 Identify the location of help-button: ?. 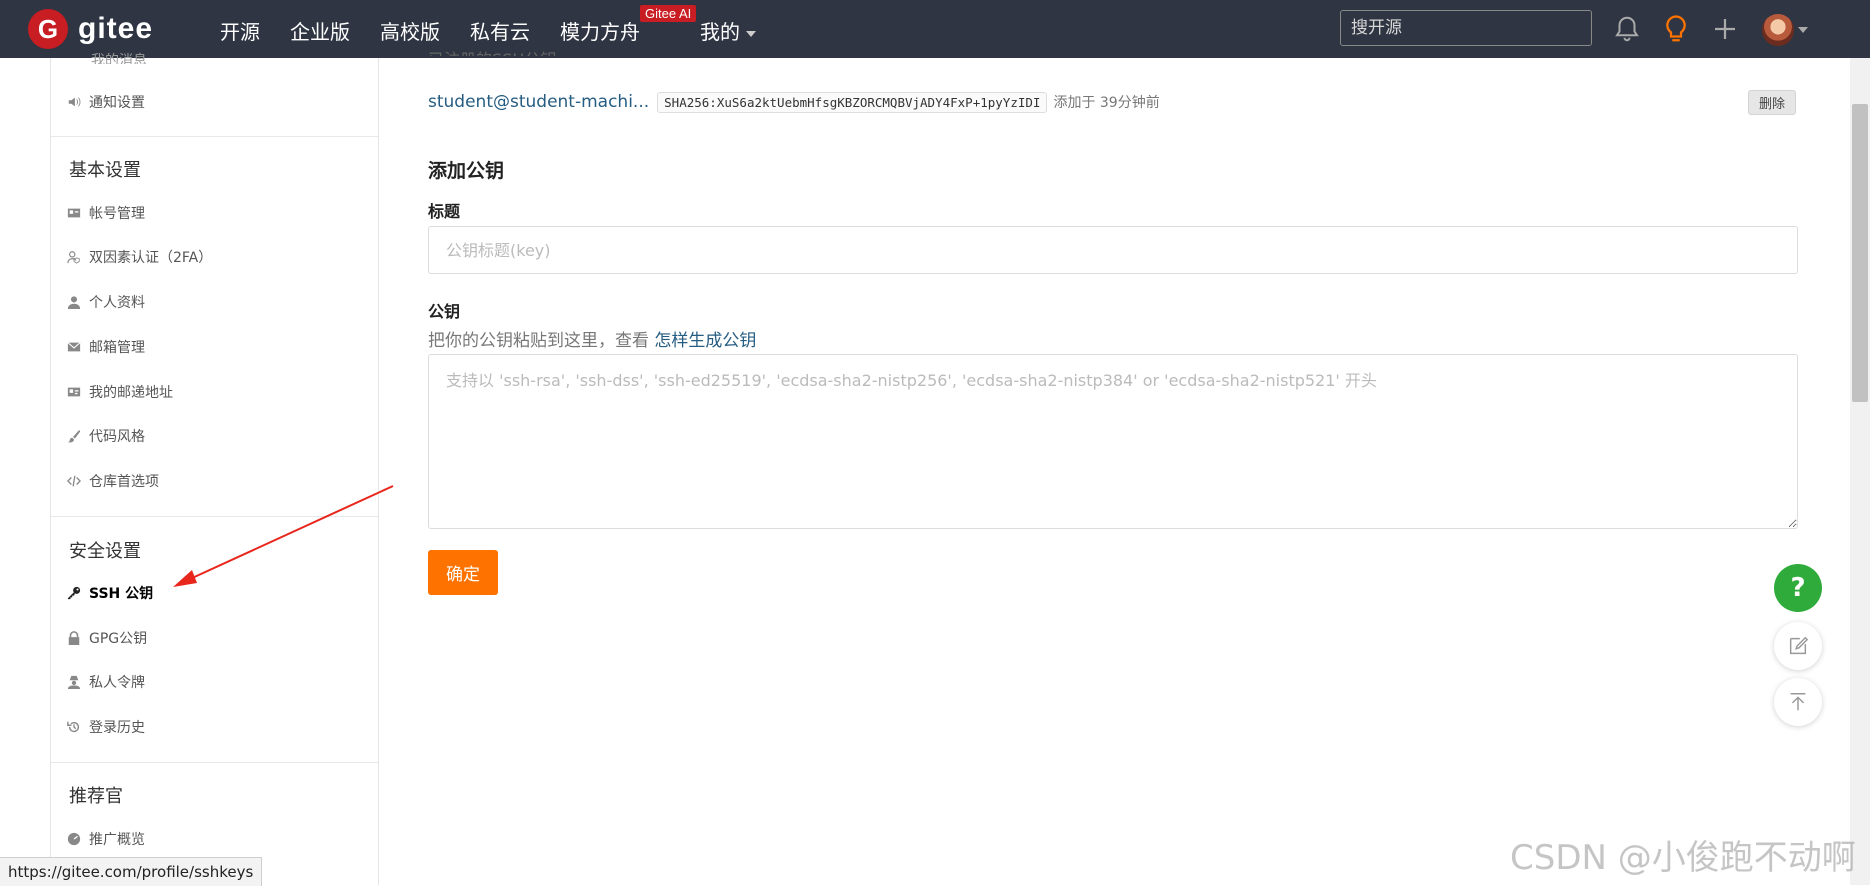
(1798, 588).